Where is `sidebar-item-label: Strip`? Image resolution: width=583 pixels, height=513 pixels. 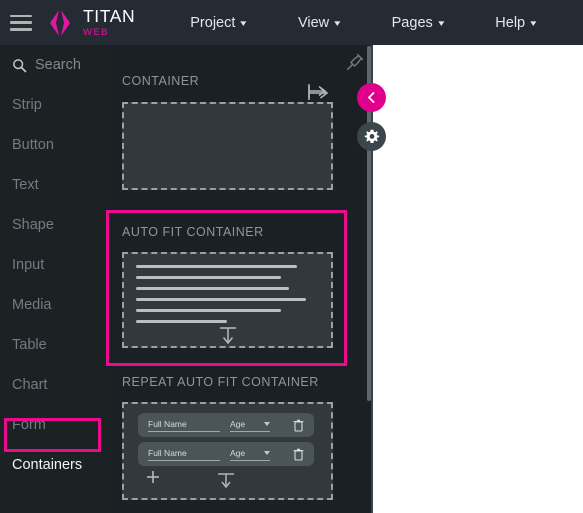
sidebar-item-label: Strip is located at coordinates (27, 105).